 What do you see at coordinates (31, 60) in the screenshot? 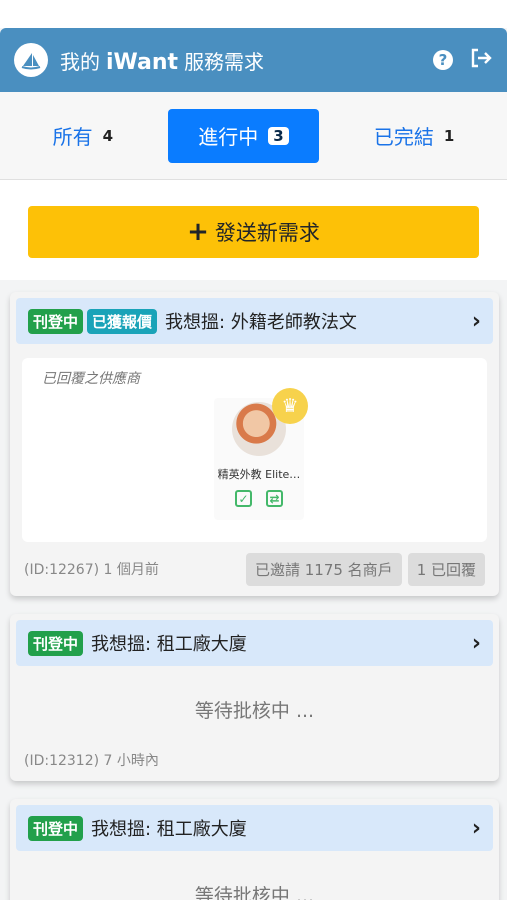
I see `iwant-logo-icon` at bounding box center [31, 60].